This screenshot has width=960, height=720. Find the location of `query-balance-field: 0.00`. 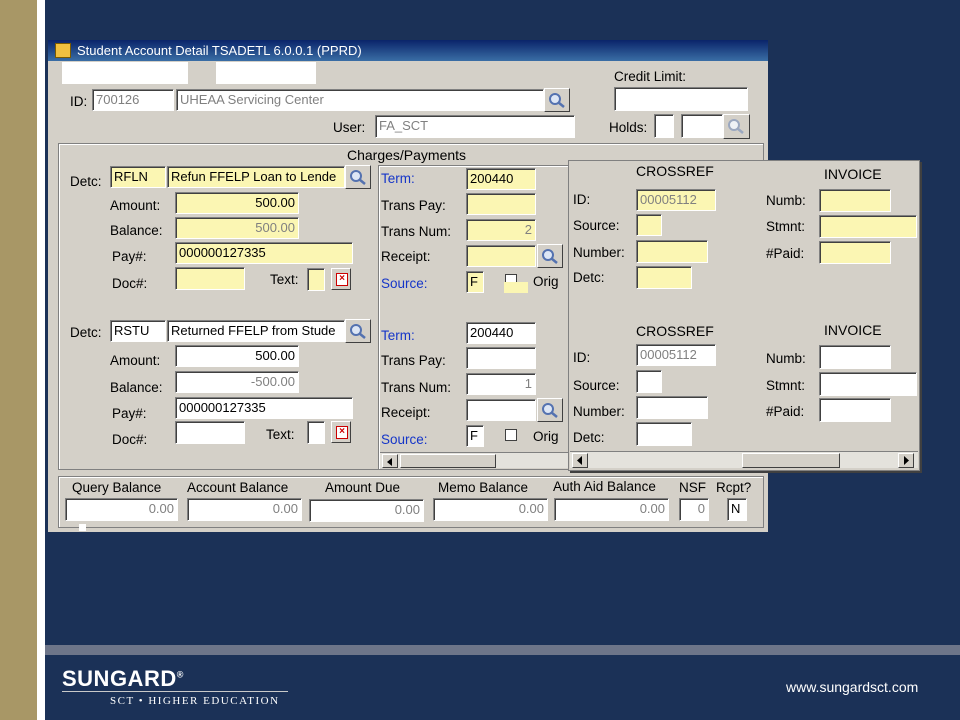

query-balance-field: 0.00 is located at coordinates (121, 509).